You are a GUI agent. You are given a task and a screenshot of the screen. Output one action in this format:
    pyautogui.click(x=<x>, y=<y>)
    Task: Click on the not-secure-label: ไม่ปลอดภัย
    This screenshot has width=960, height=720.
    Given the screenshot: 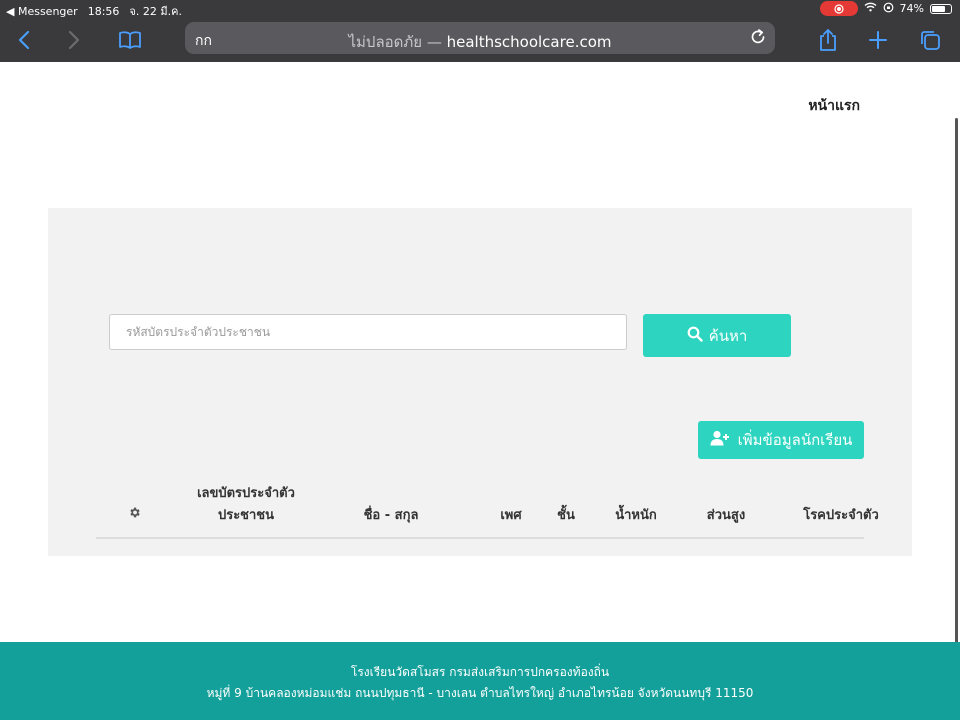 What is the action you would take?
    pyautogui.click(x=385, y=42)
    